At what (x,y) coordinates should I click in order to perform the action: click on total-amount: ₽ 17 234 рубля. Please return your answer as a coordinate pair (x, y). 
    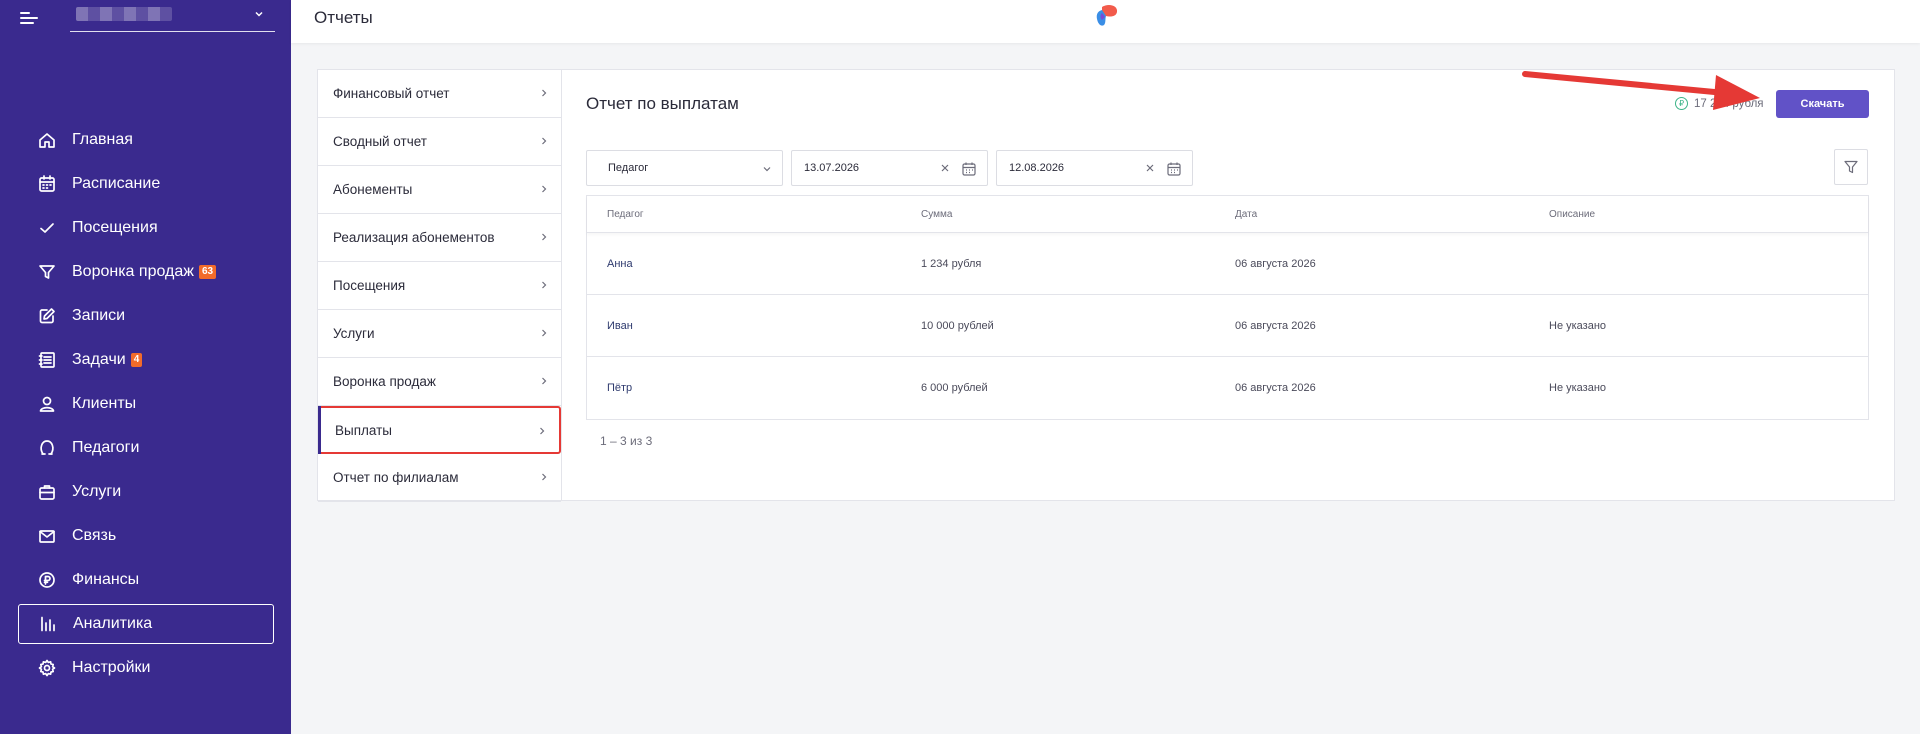
    Looking at the image, I should click on (1719, 103).